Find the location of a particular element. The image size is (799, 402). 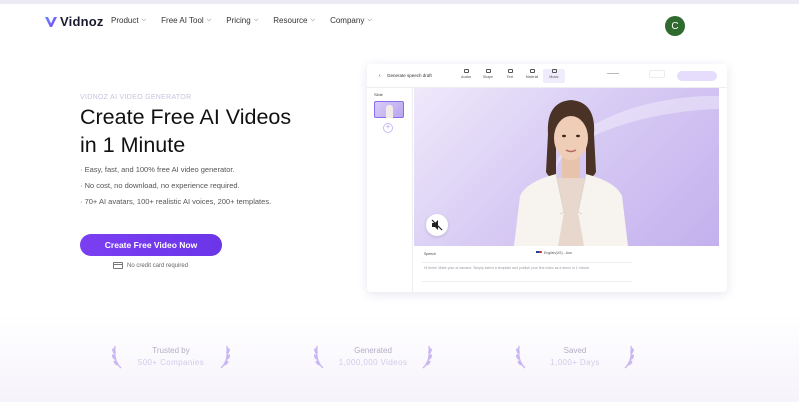

stat-saved: Saved 1,000+ Days is located at coordinates (575, 358).